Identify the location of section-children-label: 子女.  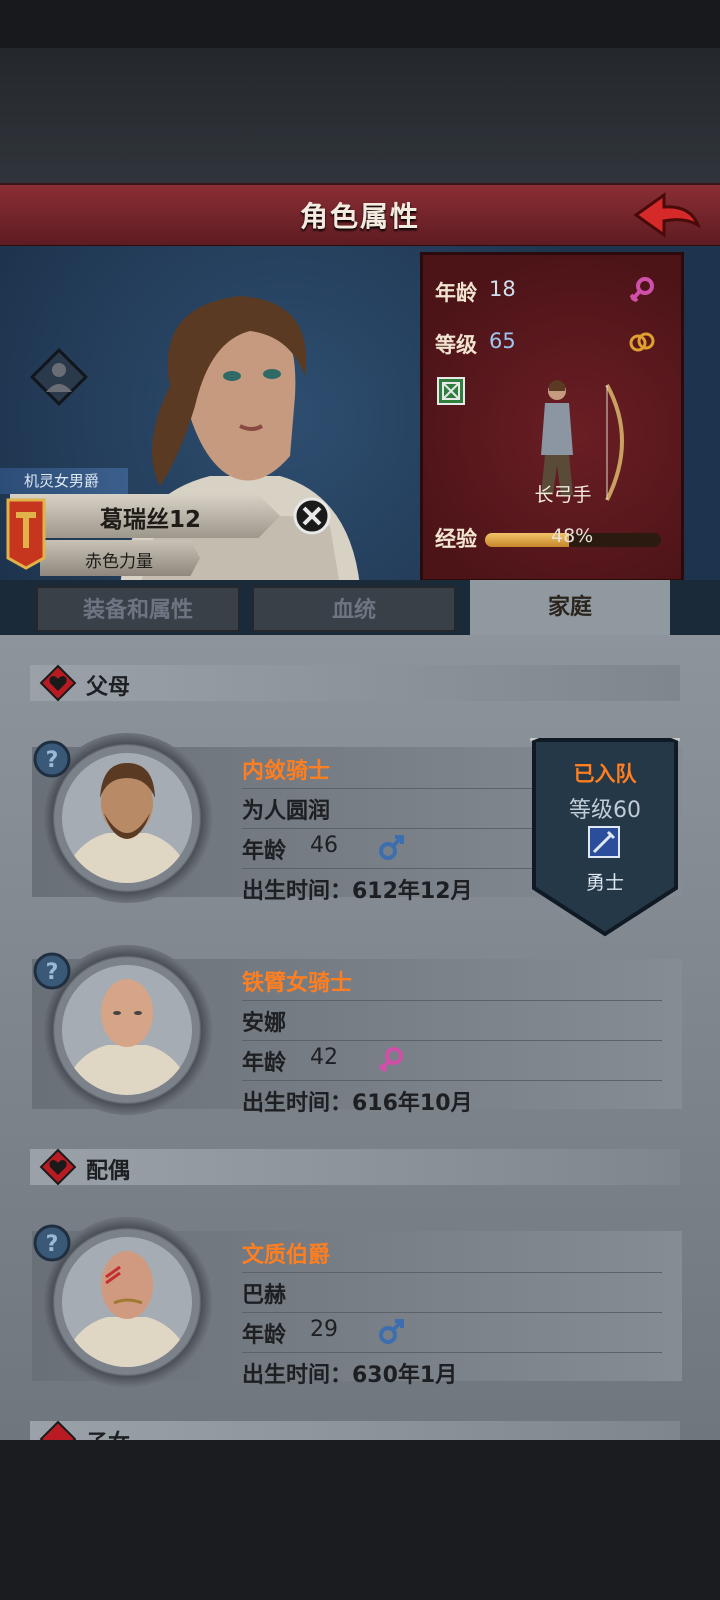
(108, 1432).